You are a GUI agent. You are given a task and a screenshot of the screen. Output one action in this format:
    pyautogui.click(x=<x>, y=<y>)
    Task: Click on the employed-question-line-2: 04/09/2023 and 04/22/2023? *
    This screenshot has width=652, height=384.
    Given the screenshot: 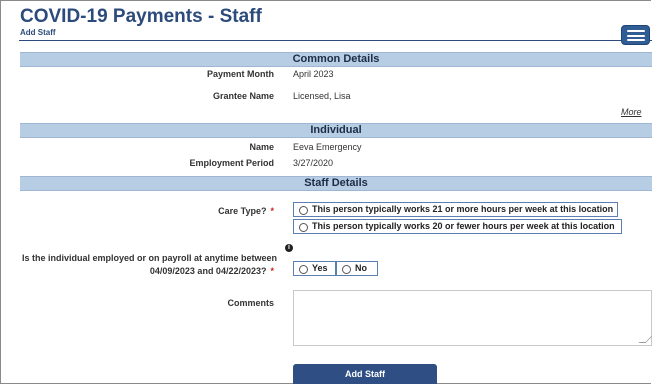 What is the action you would take?
    pyautogui.click(x=212, y=271)
    